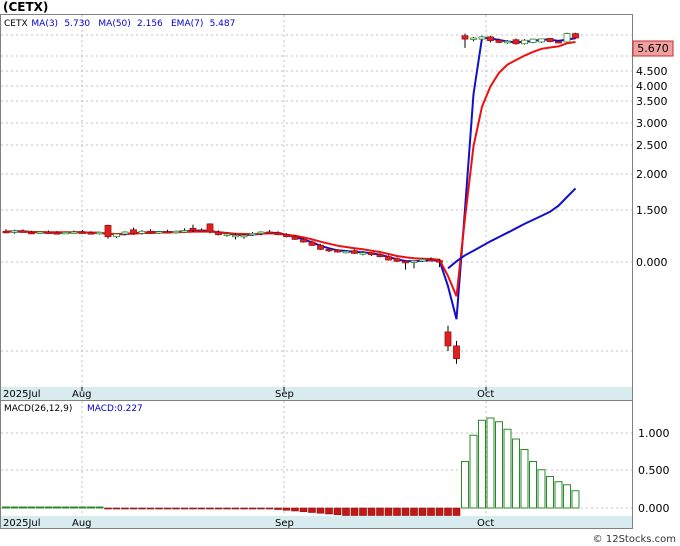 The width and height of the screenshot is (680, 546). I want to click on y-tick-label: 2.000, so click(652, 174).